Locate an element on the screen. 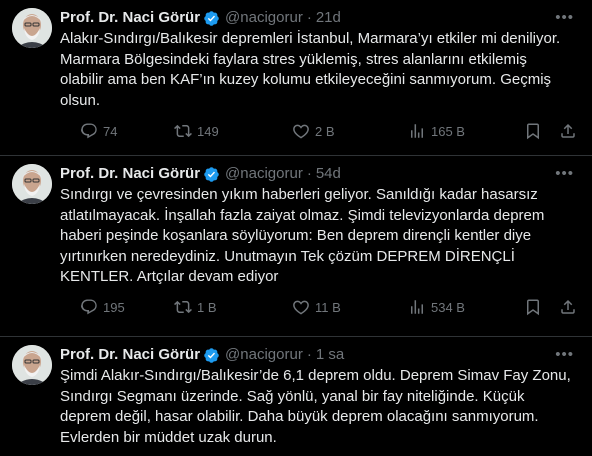  reply-button: 195 is located at coordinates (102, 307).